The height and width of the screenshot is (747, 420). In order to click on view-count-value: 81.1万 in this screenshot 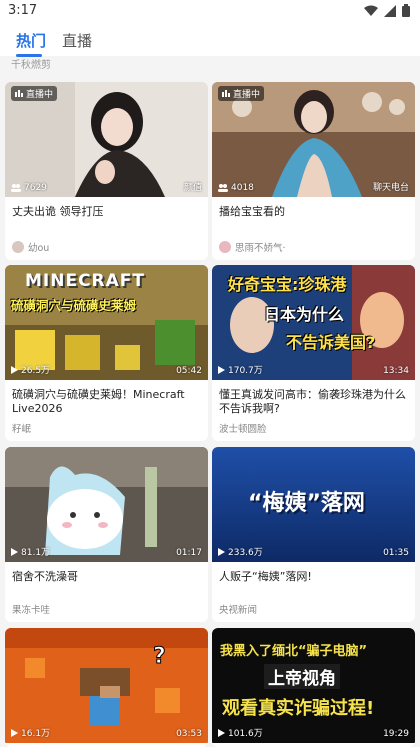, I will do `click(36, 553)`.